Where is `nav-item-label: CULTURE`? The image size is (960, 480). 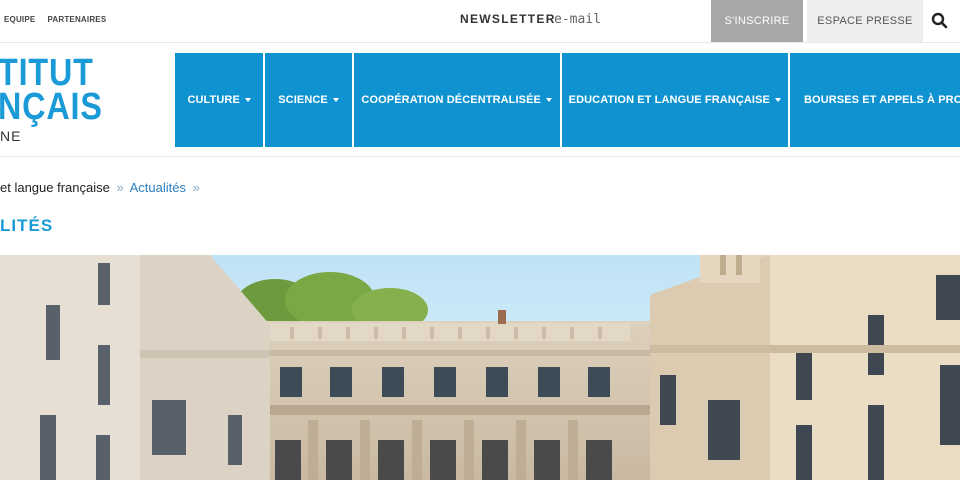 nav-item-label: CULTURE is located at coordinates (213, 100).